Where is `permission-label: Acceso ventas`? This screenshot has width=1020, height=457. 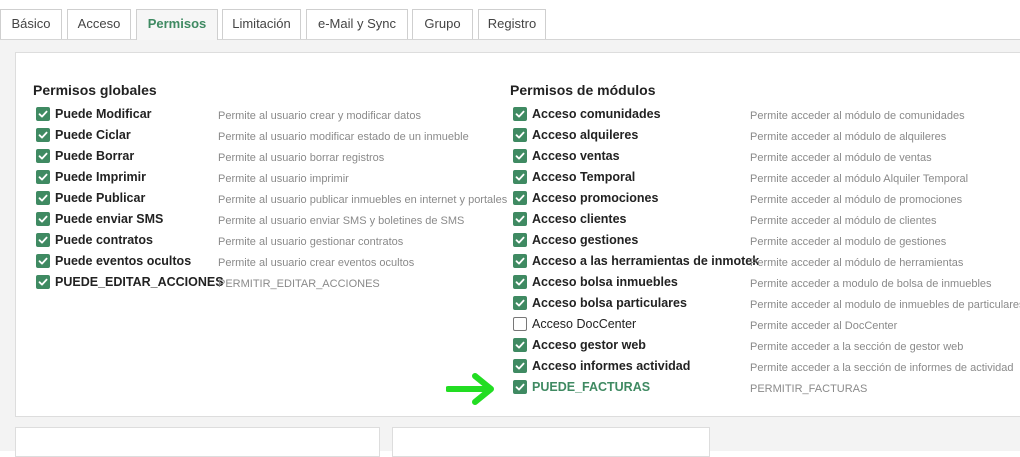
permission-label: Acceso ventas is located at coordinates (576, 156).